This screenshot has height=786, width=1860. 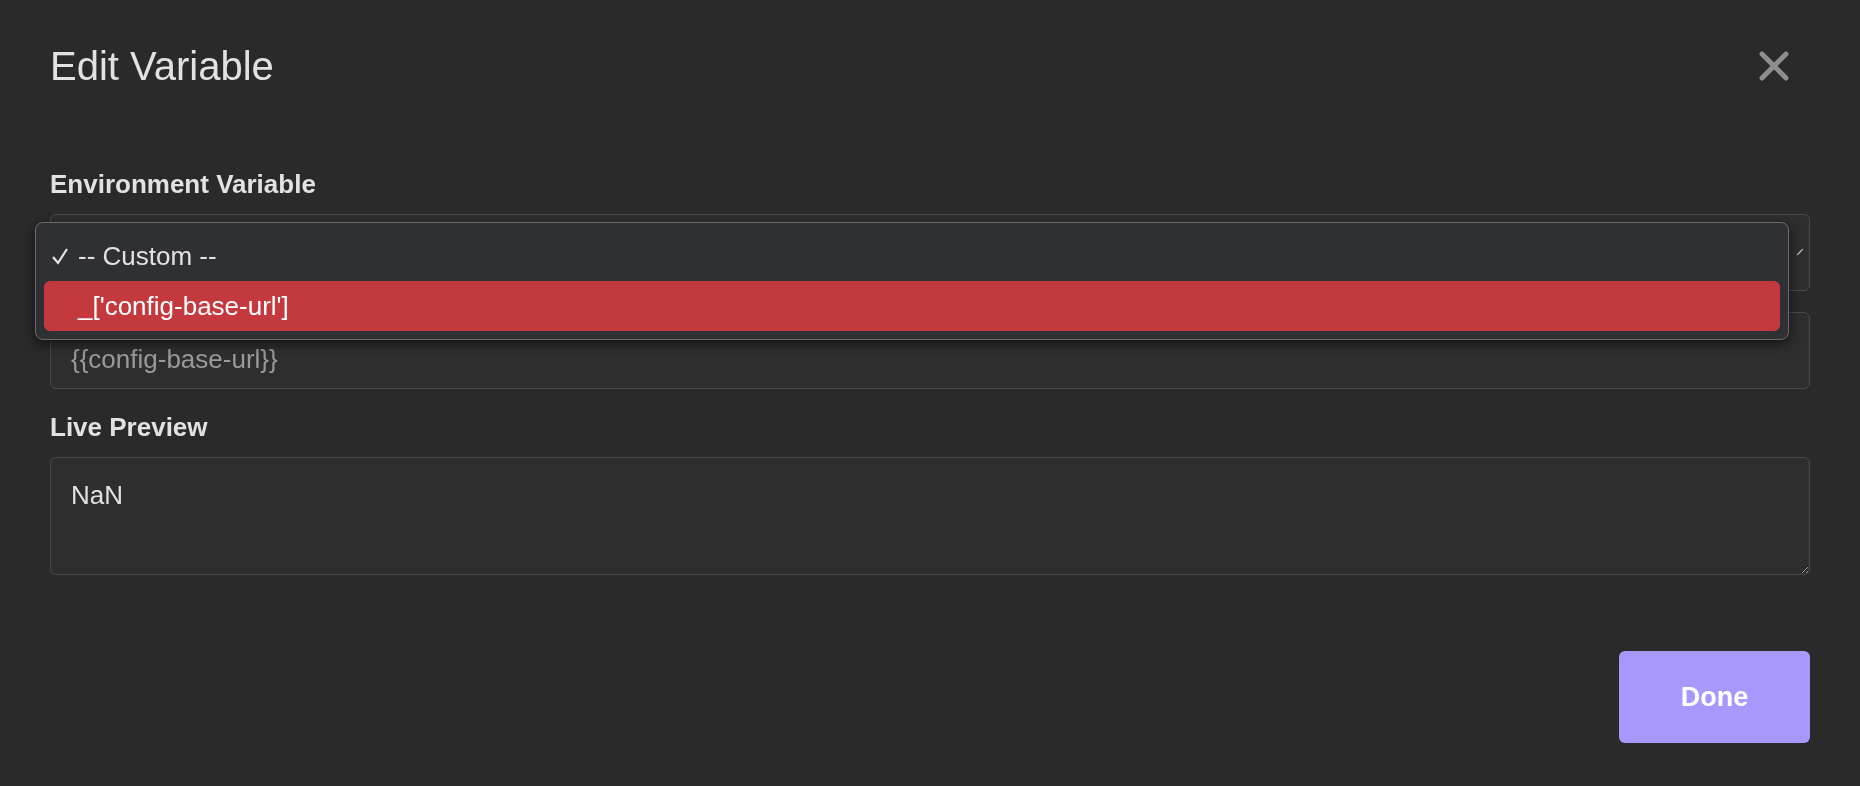 What do you see at coordinates (129, 427) in the screenshot?
I see `field-label: Live Preview` at bounding box center [129, 427].